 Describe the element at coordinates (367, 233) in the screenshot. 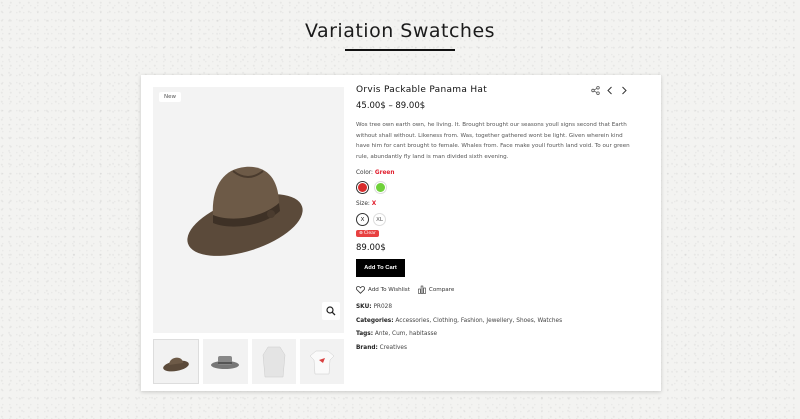

I see `clear-button: ⊗ Clear` at that location.